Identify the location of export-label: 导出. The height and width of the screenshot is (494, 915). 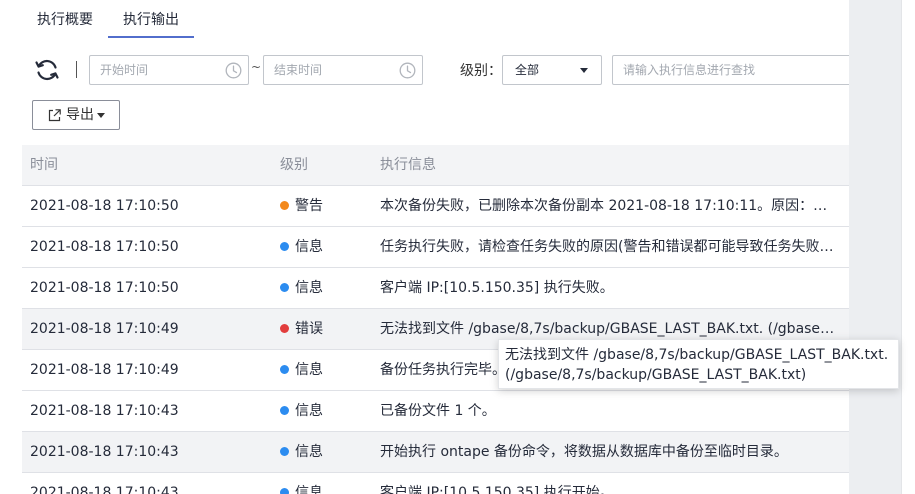
(80, 115).